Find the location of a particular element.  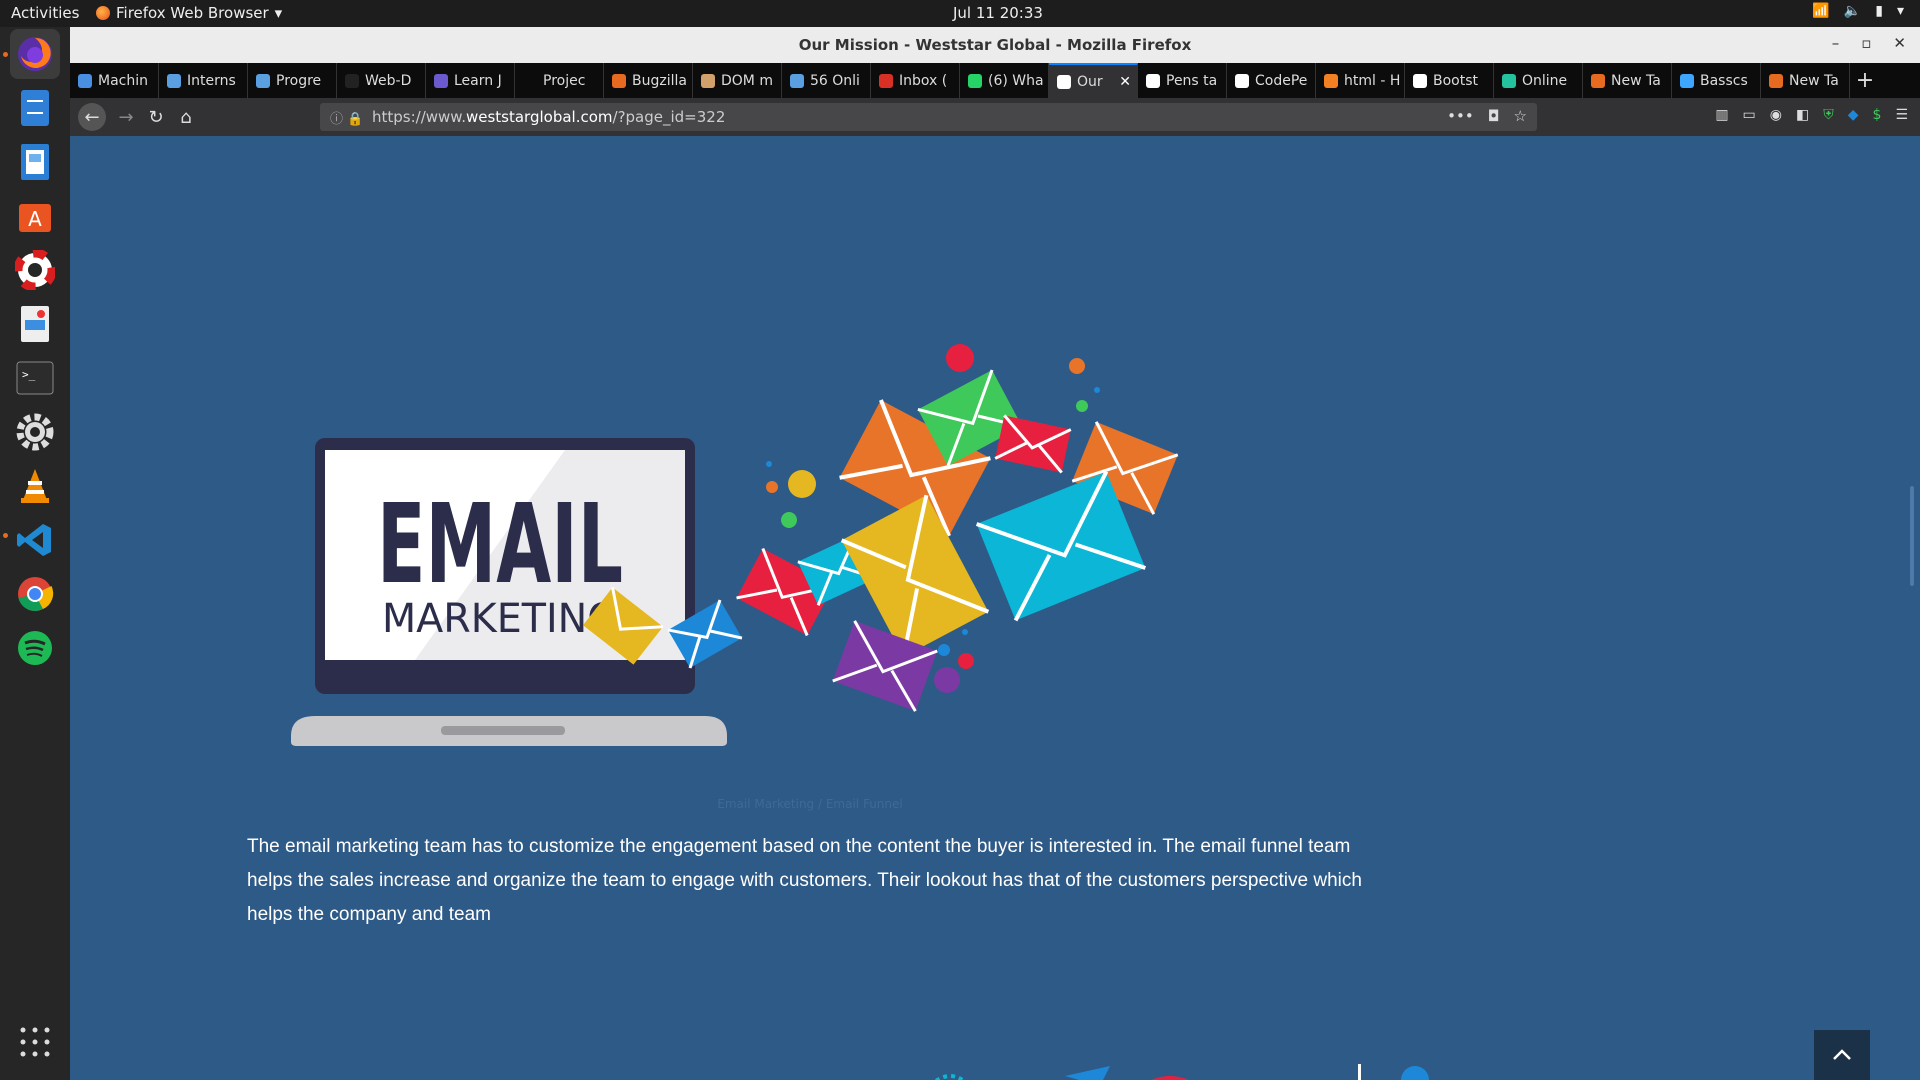

browser-tab: Interns is located at coordinates (203, 80).